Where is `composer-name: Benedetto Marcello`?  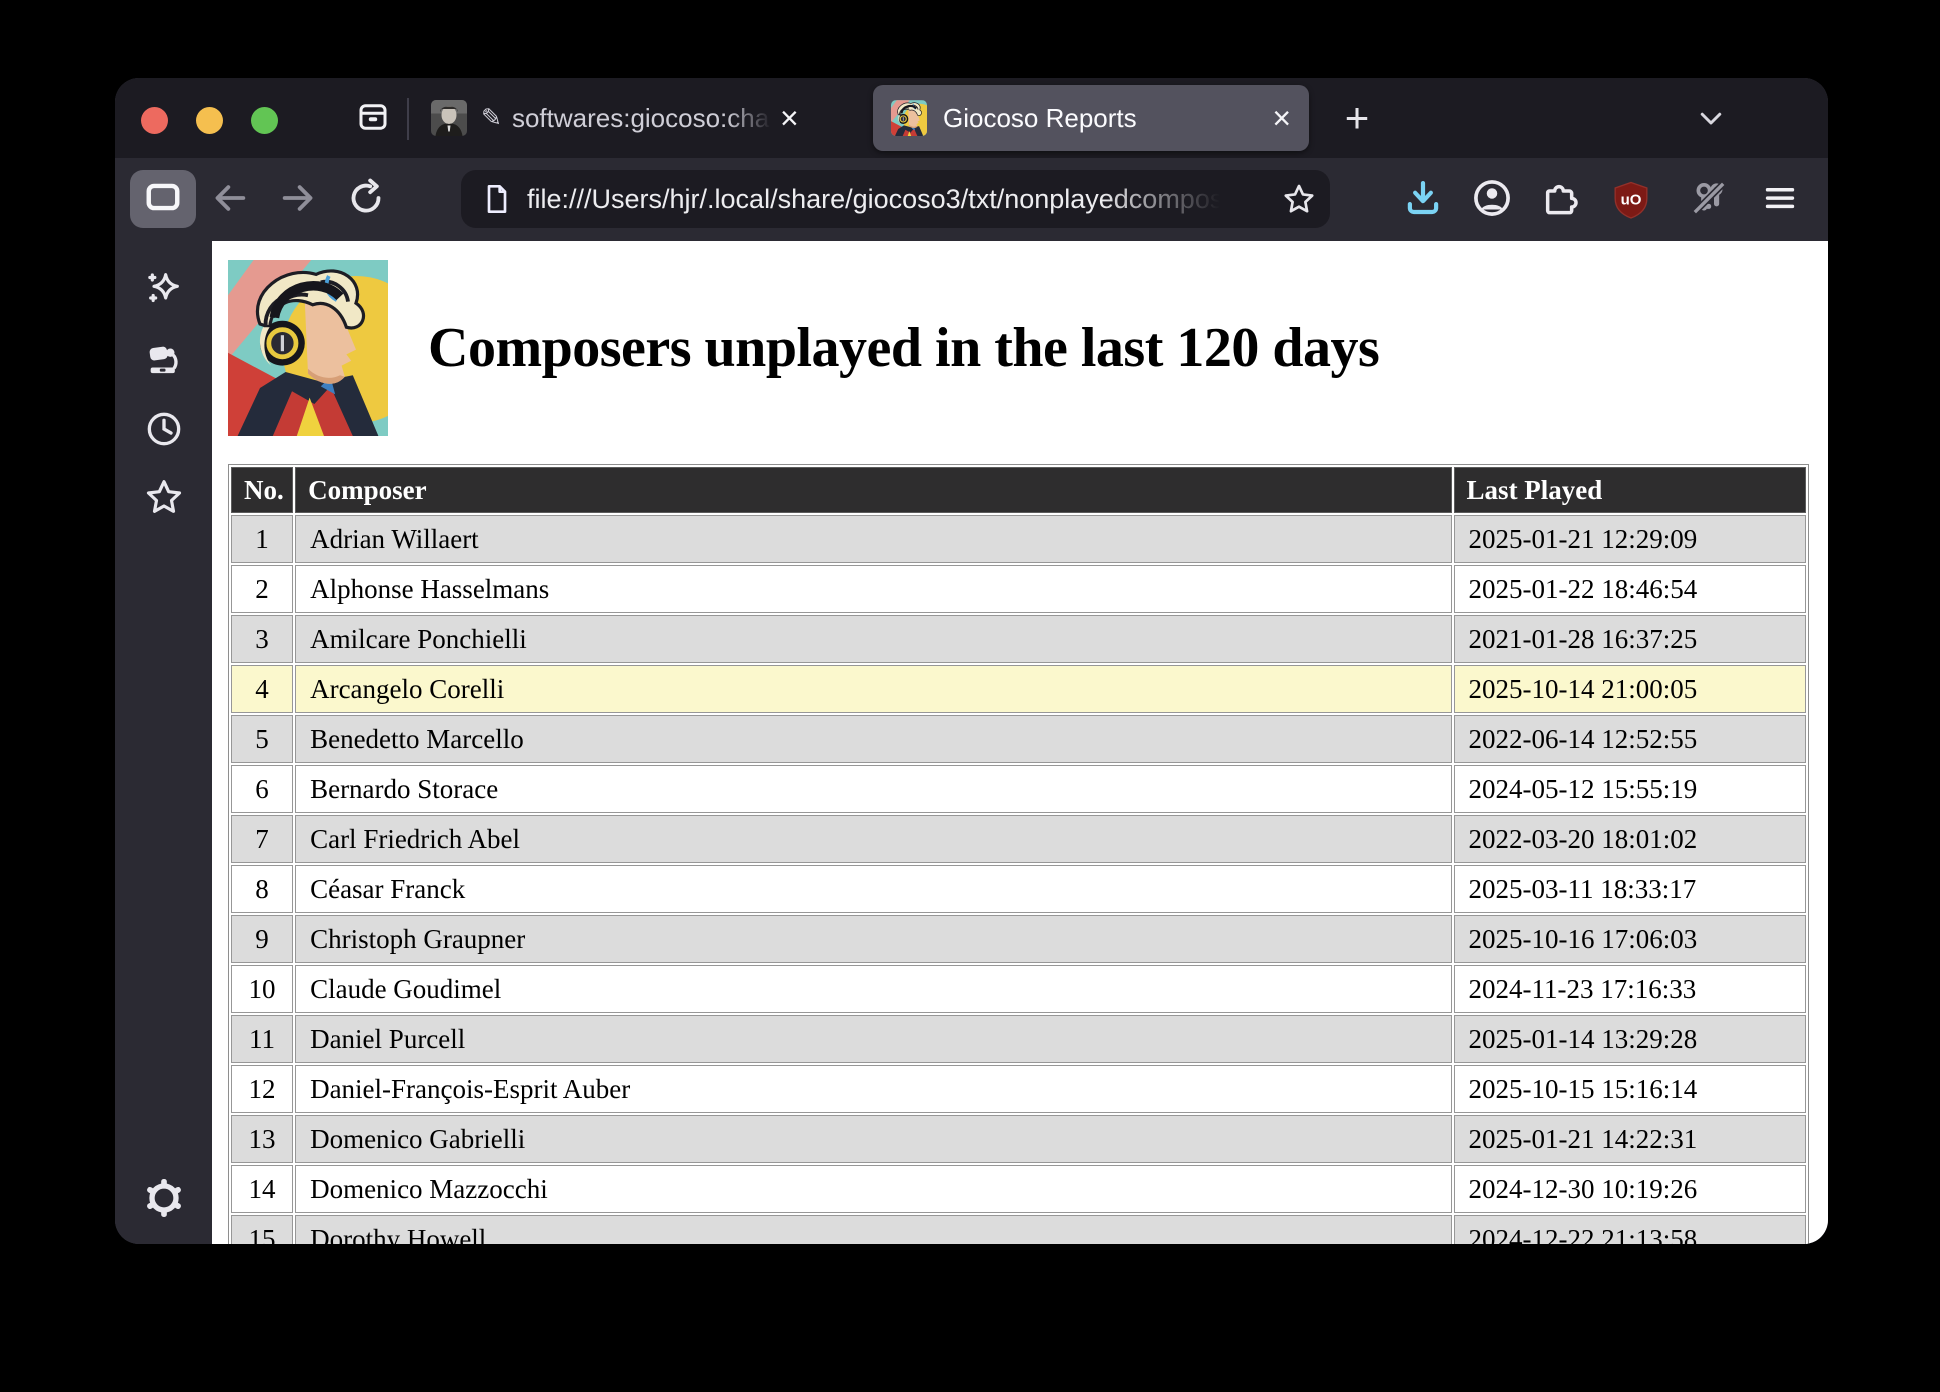 composer-name: Benedetto Marcello is located at coordinates (873, 739).